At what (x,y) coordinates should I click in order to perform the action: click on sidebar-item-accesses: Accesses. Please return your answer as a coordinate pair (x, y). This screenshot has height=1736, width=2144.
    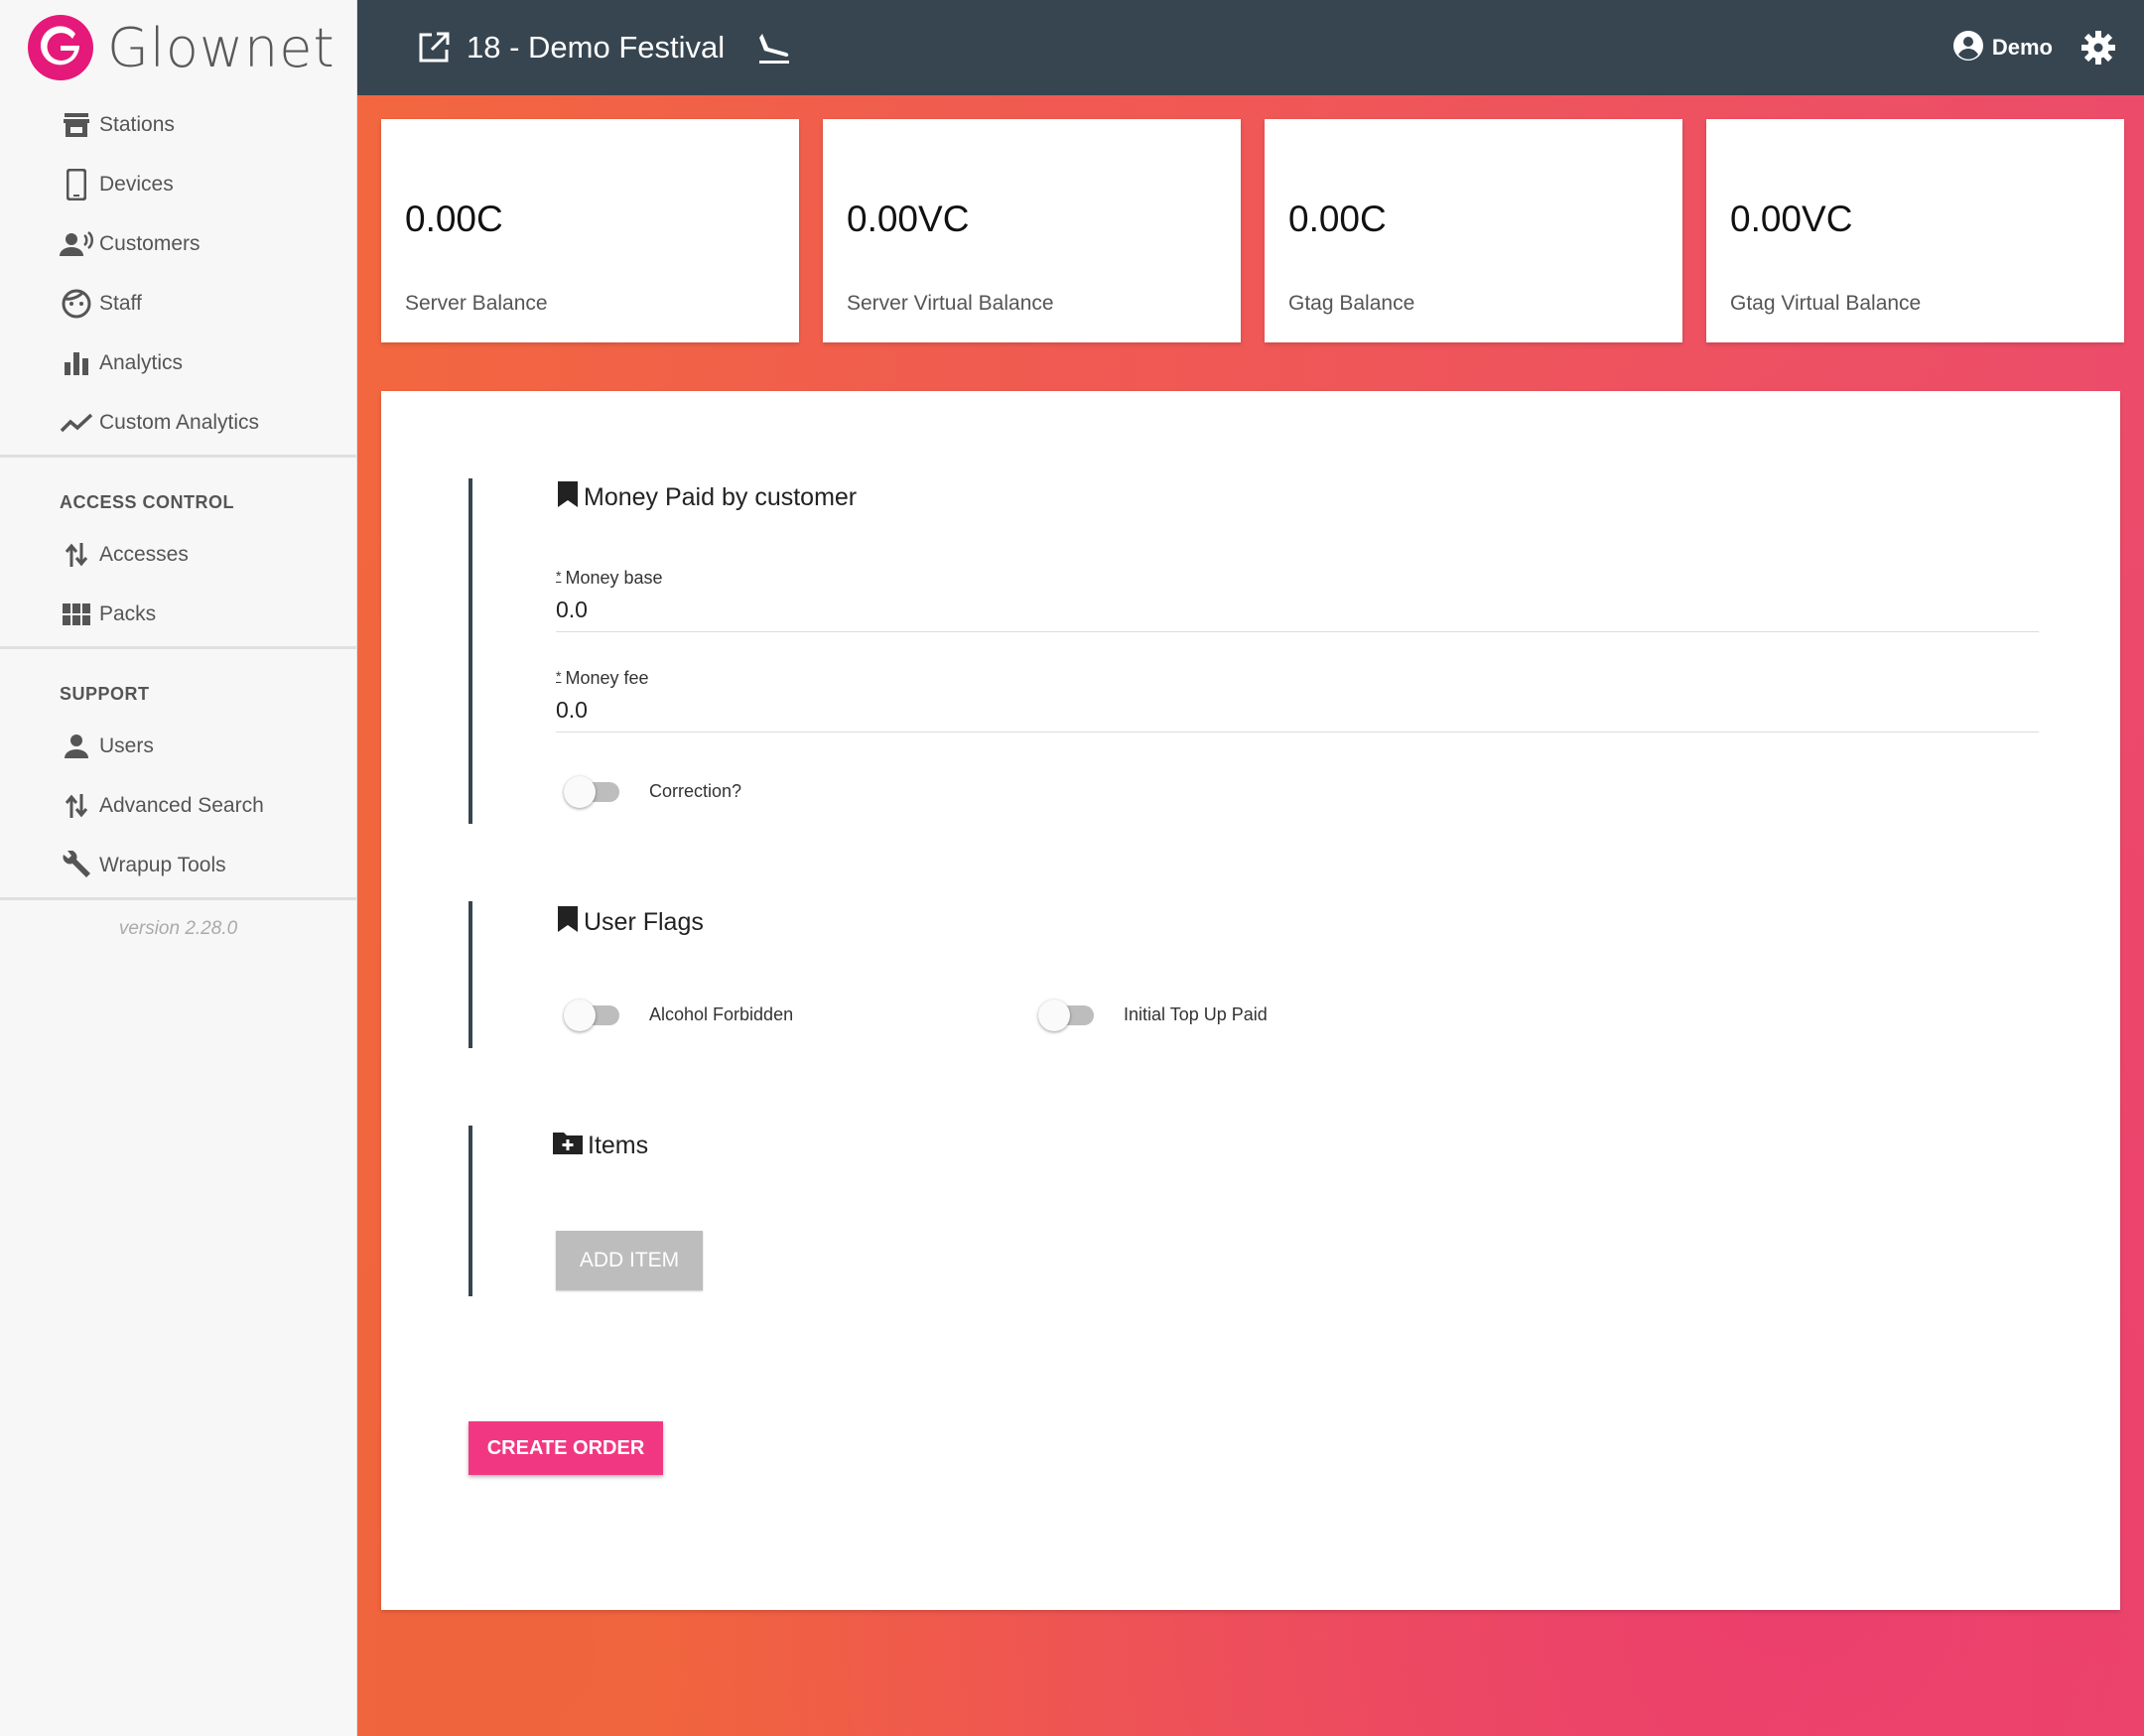
    Looking at the image, I should click on (178, 555).